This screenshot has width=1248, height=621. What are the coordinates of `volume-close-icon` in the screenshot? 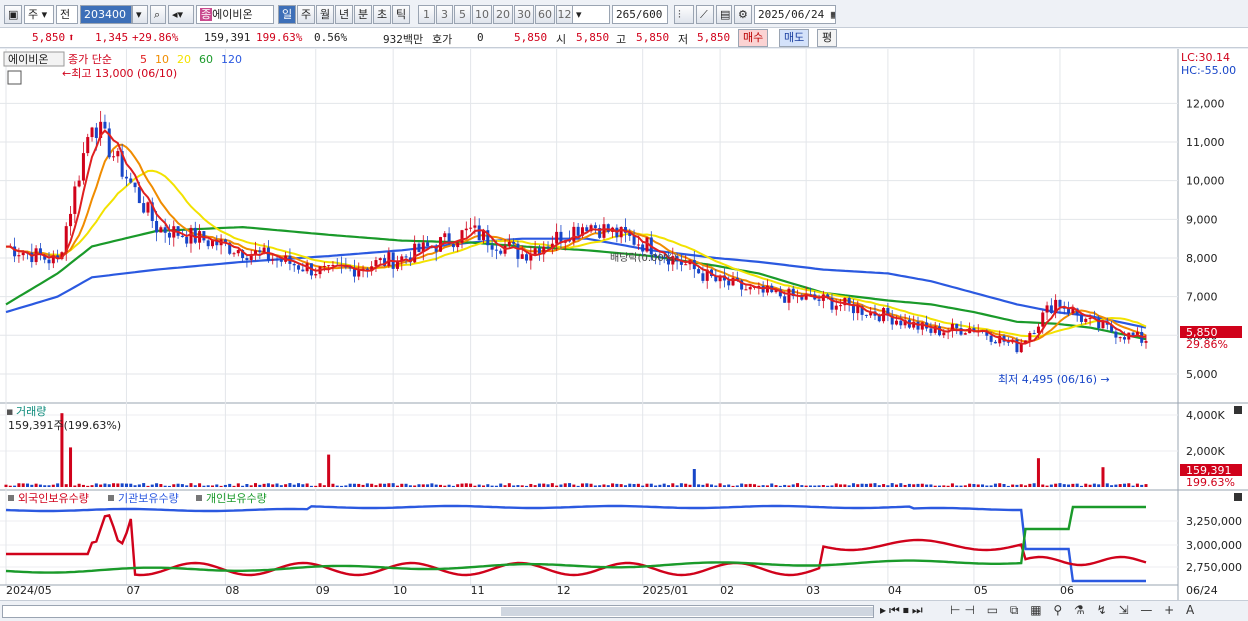 It's located at (1238, 410).